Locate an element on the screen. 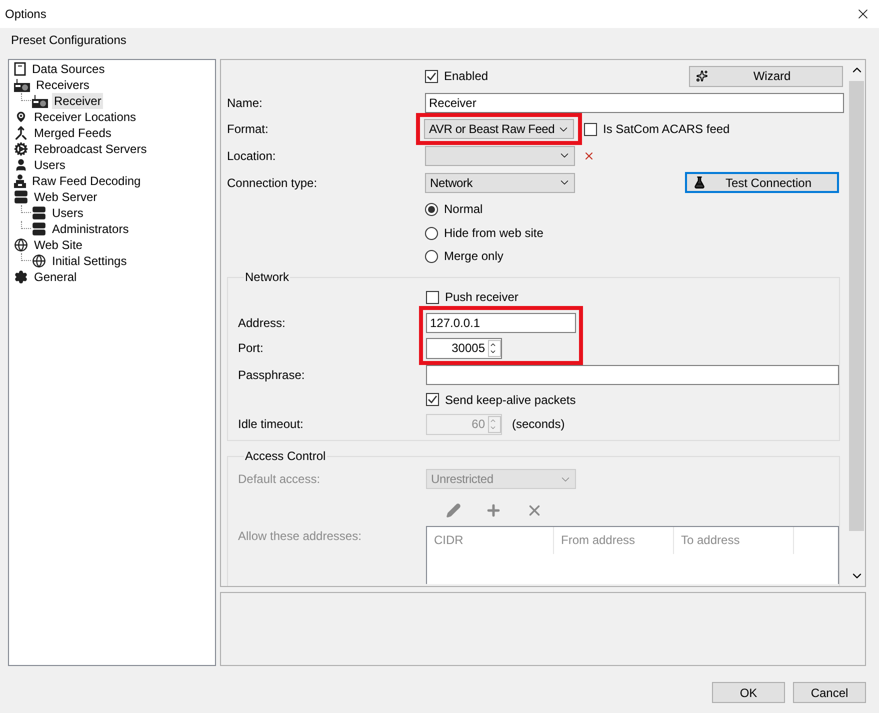 The width and height of the screenshot is (879, 713). connection-type-dropdown: Network is located at coordinates (500, 182).